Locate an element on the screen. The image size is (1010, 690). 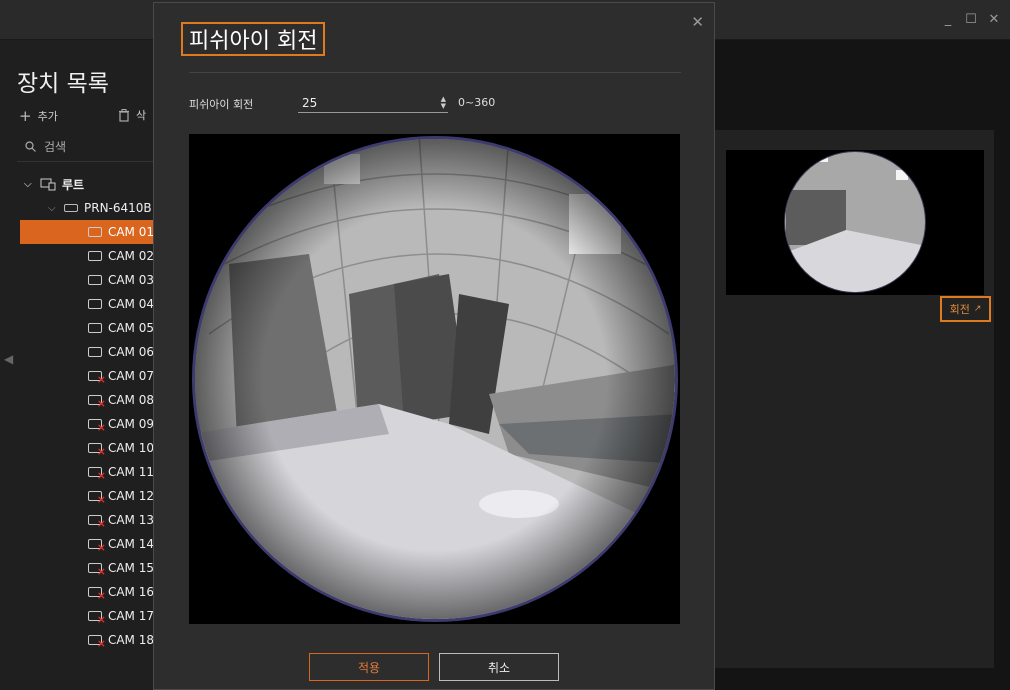
tree-root: ⌵ 루트 is located at coordinates (87, 184).